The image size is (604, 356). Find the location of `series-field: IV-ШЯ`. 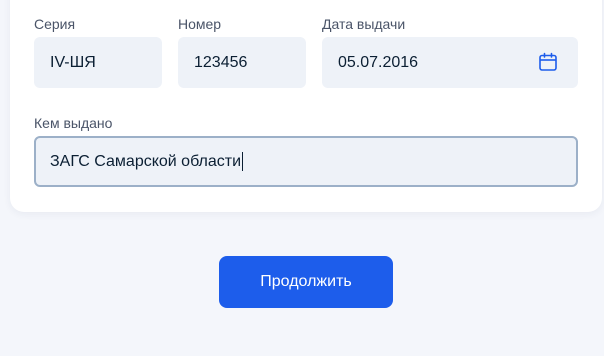

series-field: IV-ШЯ is located at coordinates (98, 62).